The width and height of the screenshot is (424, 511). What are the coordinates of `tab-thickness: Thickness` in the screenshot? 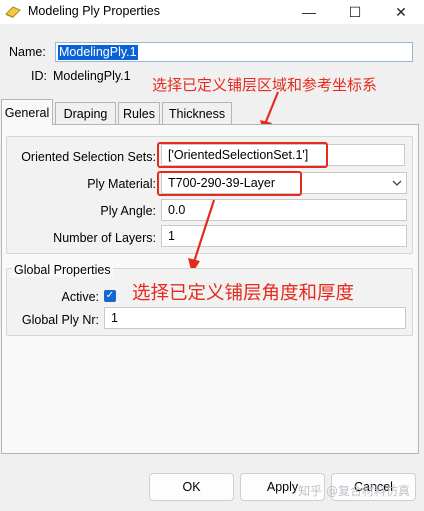 It's located at (197, 113).